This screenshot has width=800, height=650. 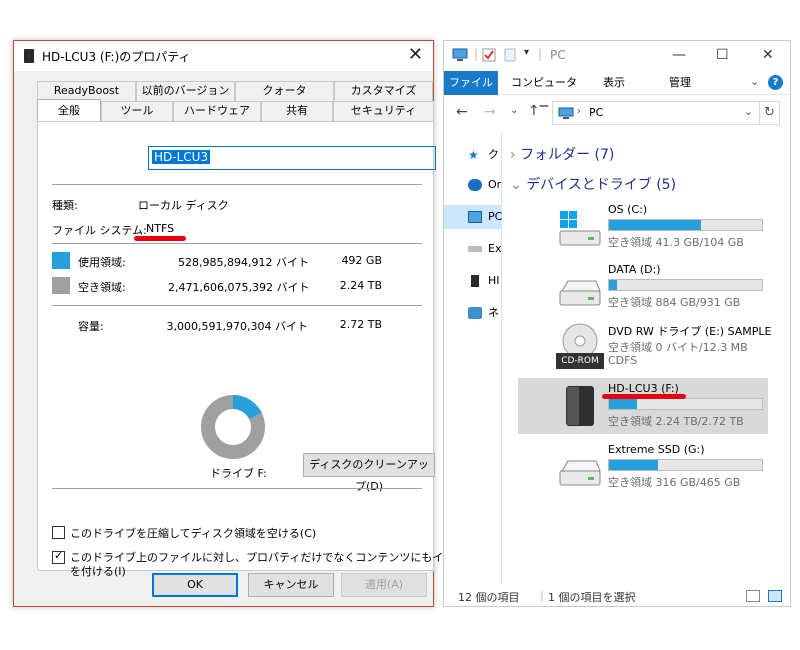 What do you see at coordinates (384, 585) in the screenshot?
I see `apply-button: 適用(A)` at bounding box center [384, 585].